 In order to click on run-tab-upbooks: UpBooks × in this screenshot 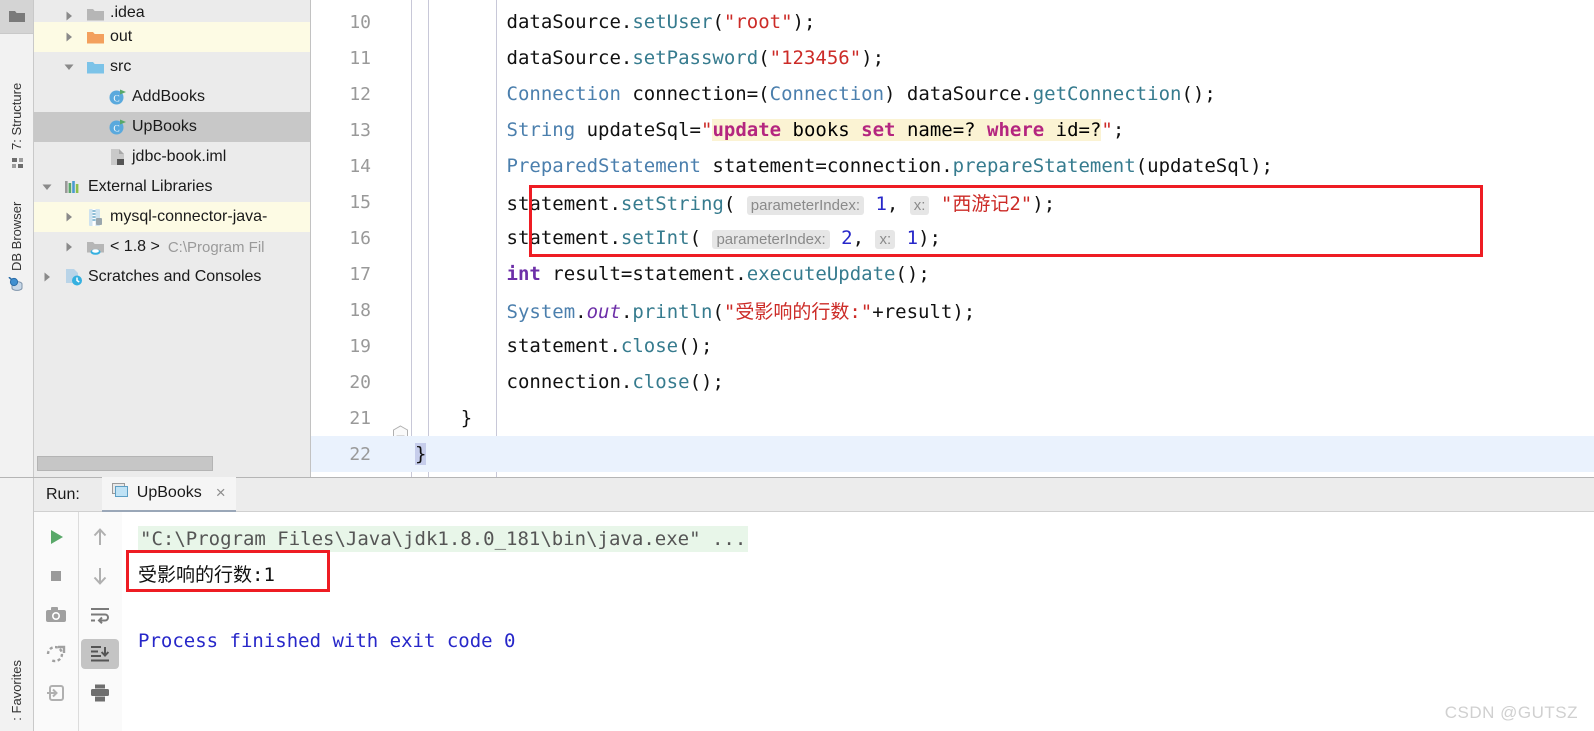, I will do `click(168, 494)`.